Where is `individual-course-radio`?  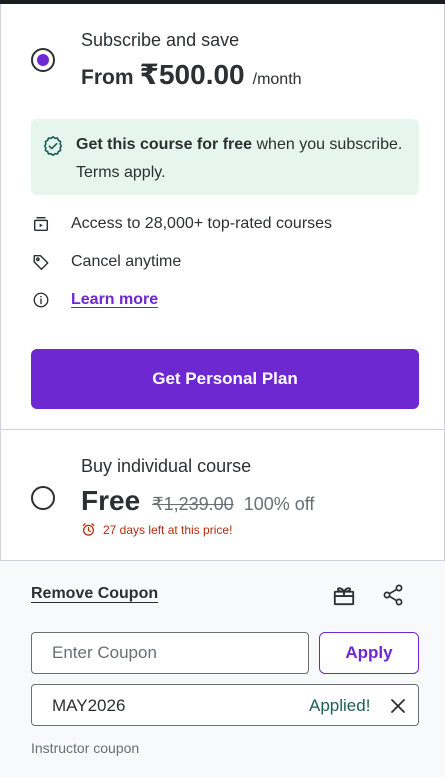
individual-course-radio is located at coordinates (43, 498).